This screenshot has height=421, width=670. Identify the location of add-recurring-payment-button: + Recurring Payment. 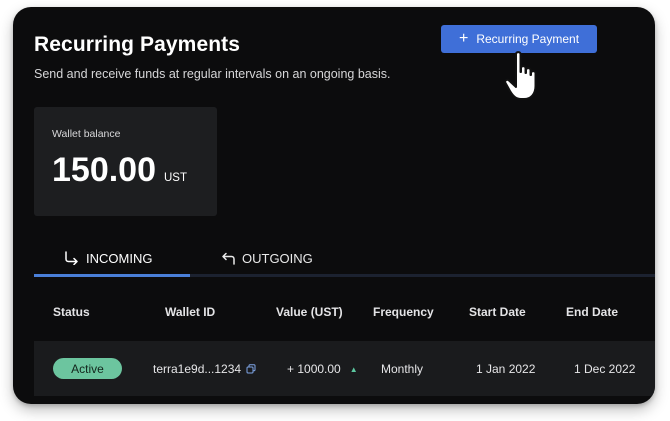
(519, 39).